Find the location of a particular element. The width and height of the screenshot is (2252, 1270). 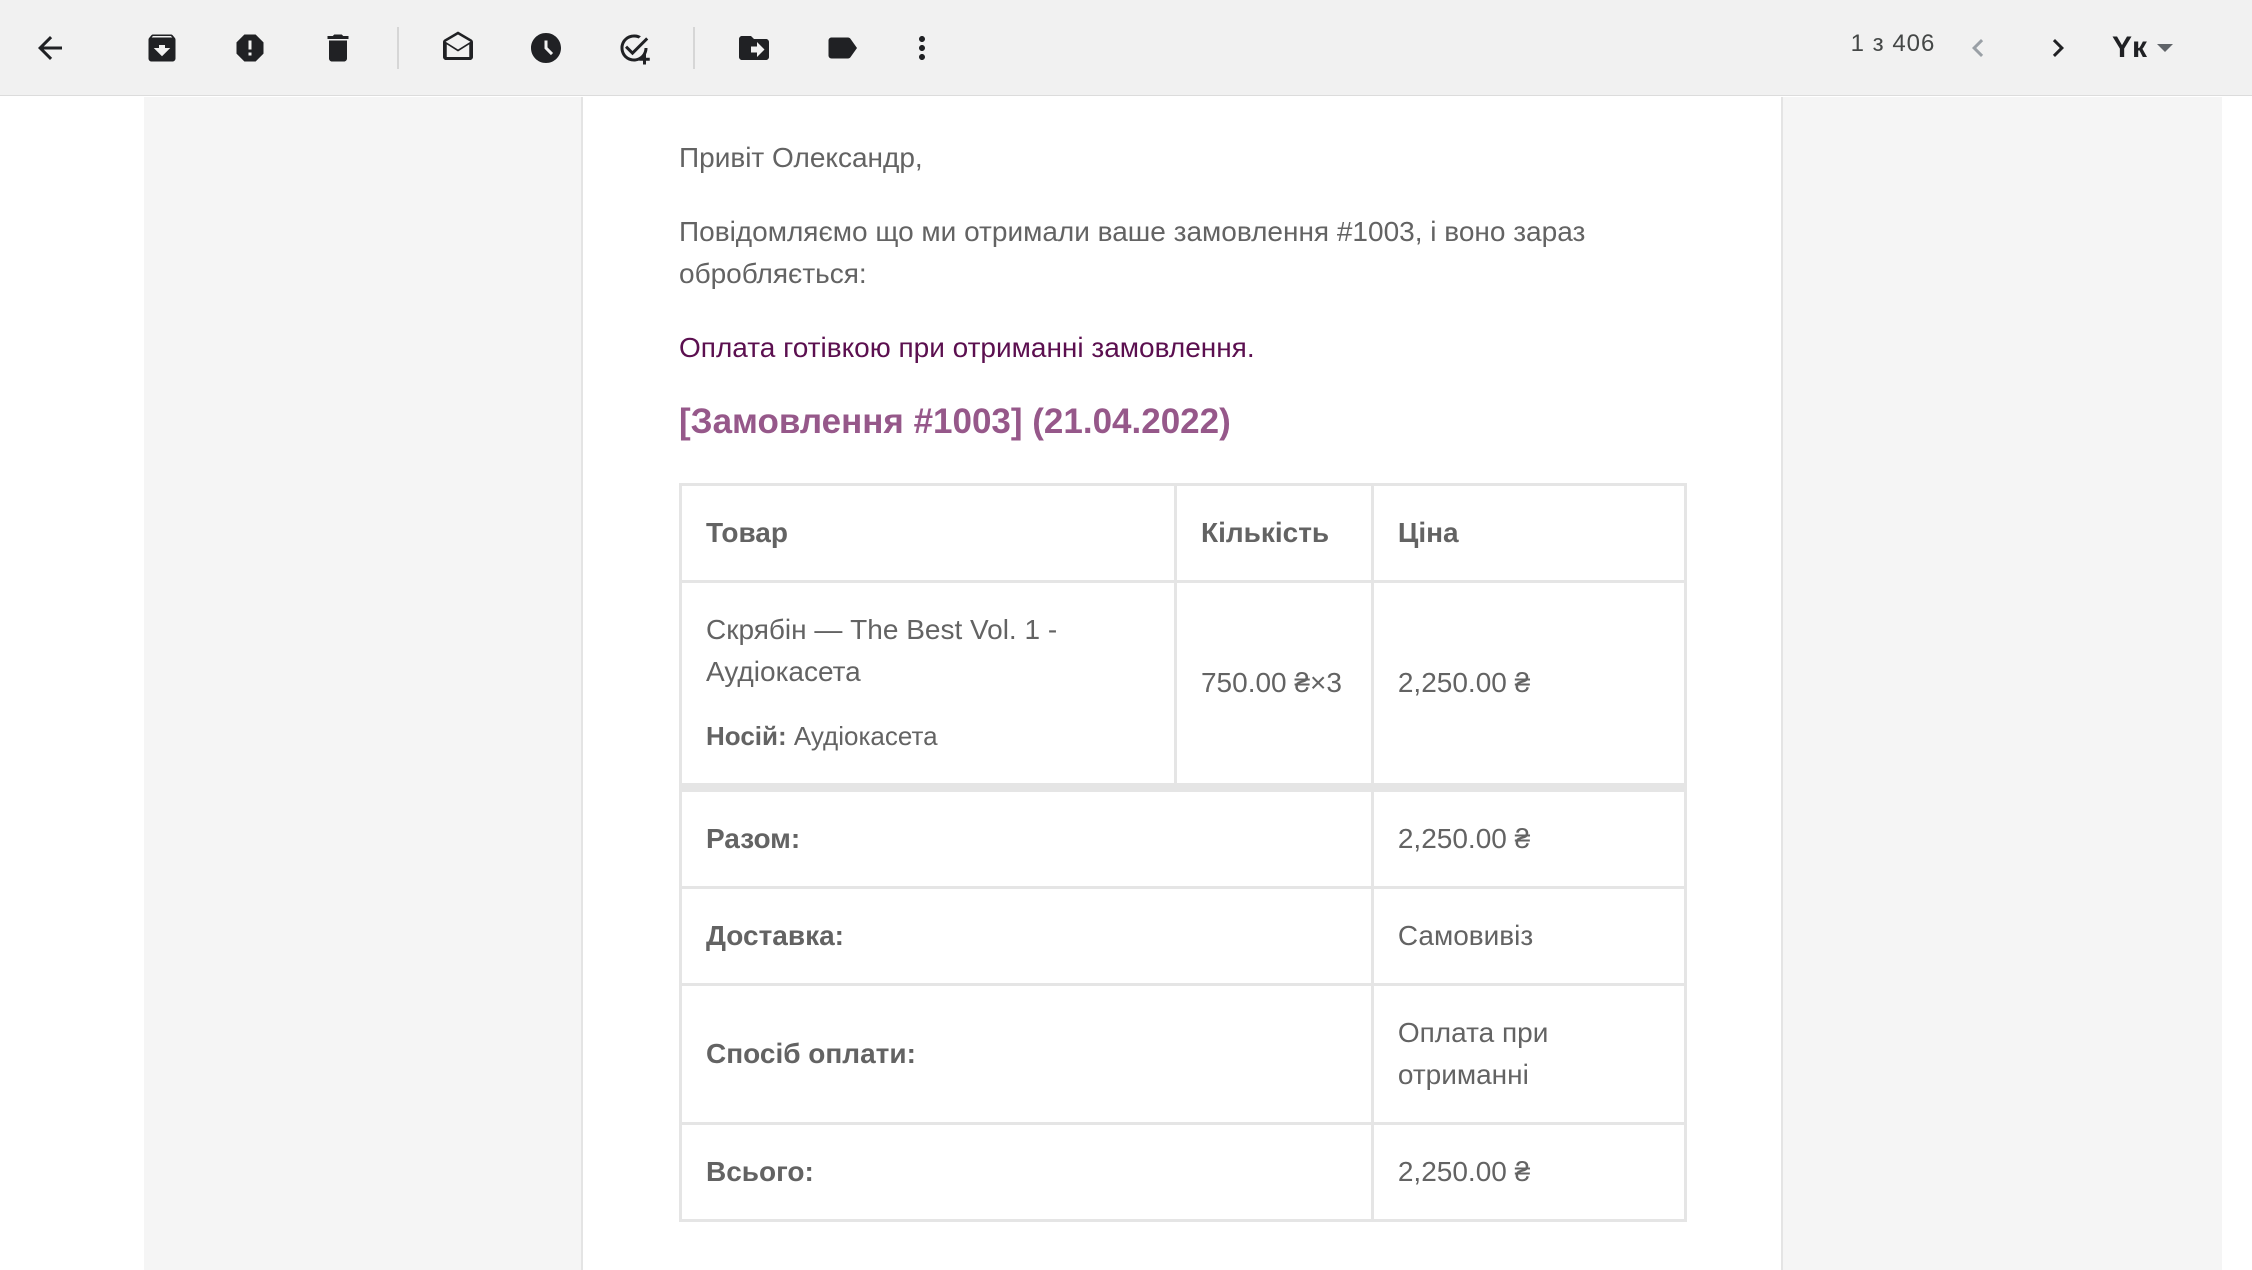

chevron-right-icon is located at coordinates (2058, 48).